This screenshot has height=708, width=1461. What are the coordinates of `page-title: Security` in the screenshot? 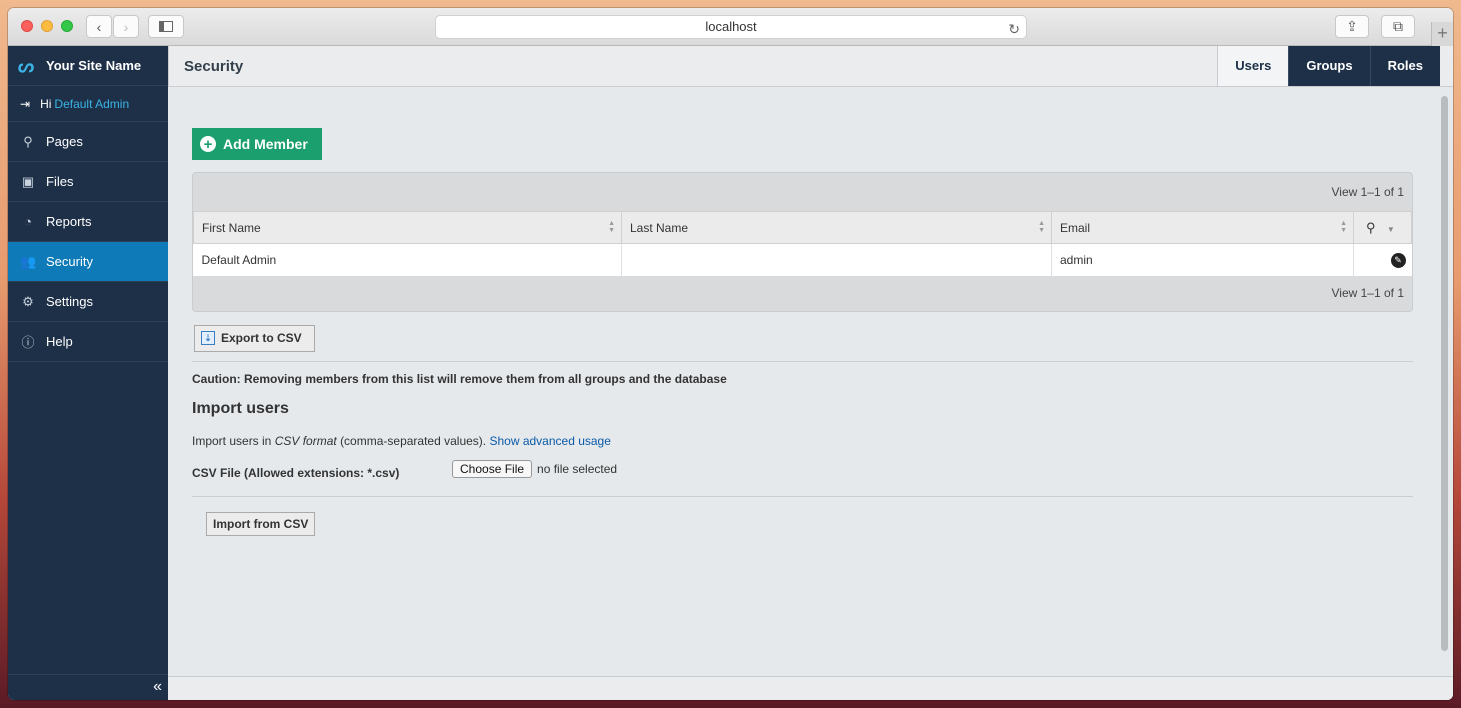 It's located at (214, 66).